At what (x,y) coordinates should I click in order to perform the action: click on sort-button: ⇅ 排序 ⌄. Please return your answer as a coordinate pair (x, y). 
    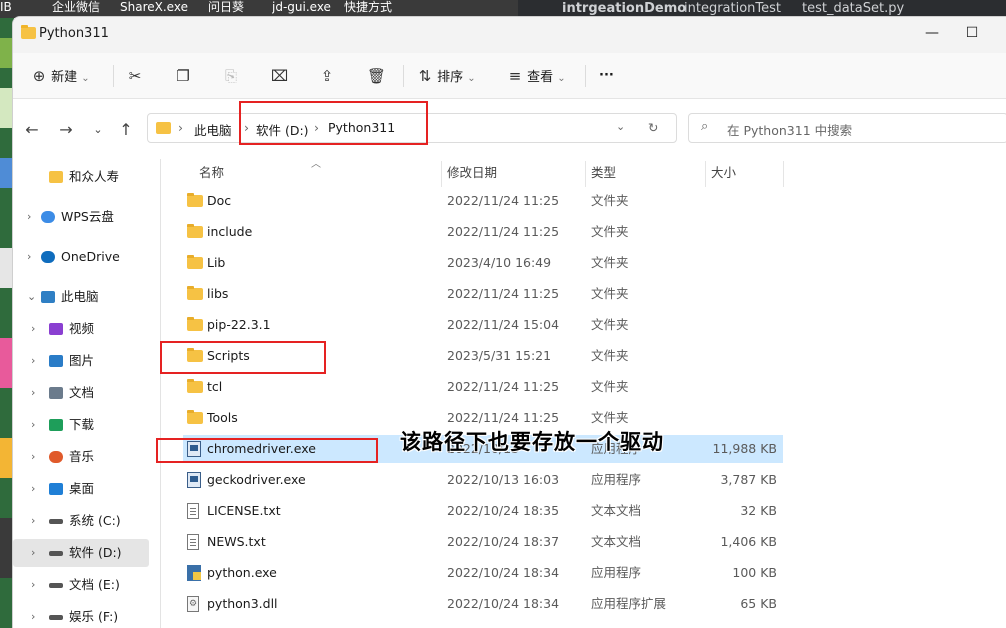
    Looking at the image, I should click on (446, 76).